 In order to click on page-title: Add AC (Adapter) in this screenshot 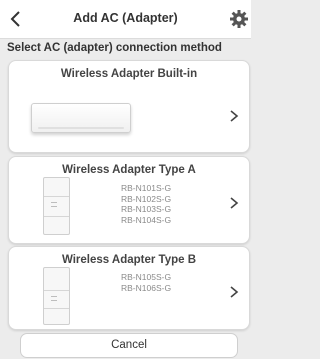, I will do `click(125, 18)`.